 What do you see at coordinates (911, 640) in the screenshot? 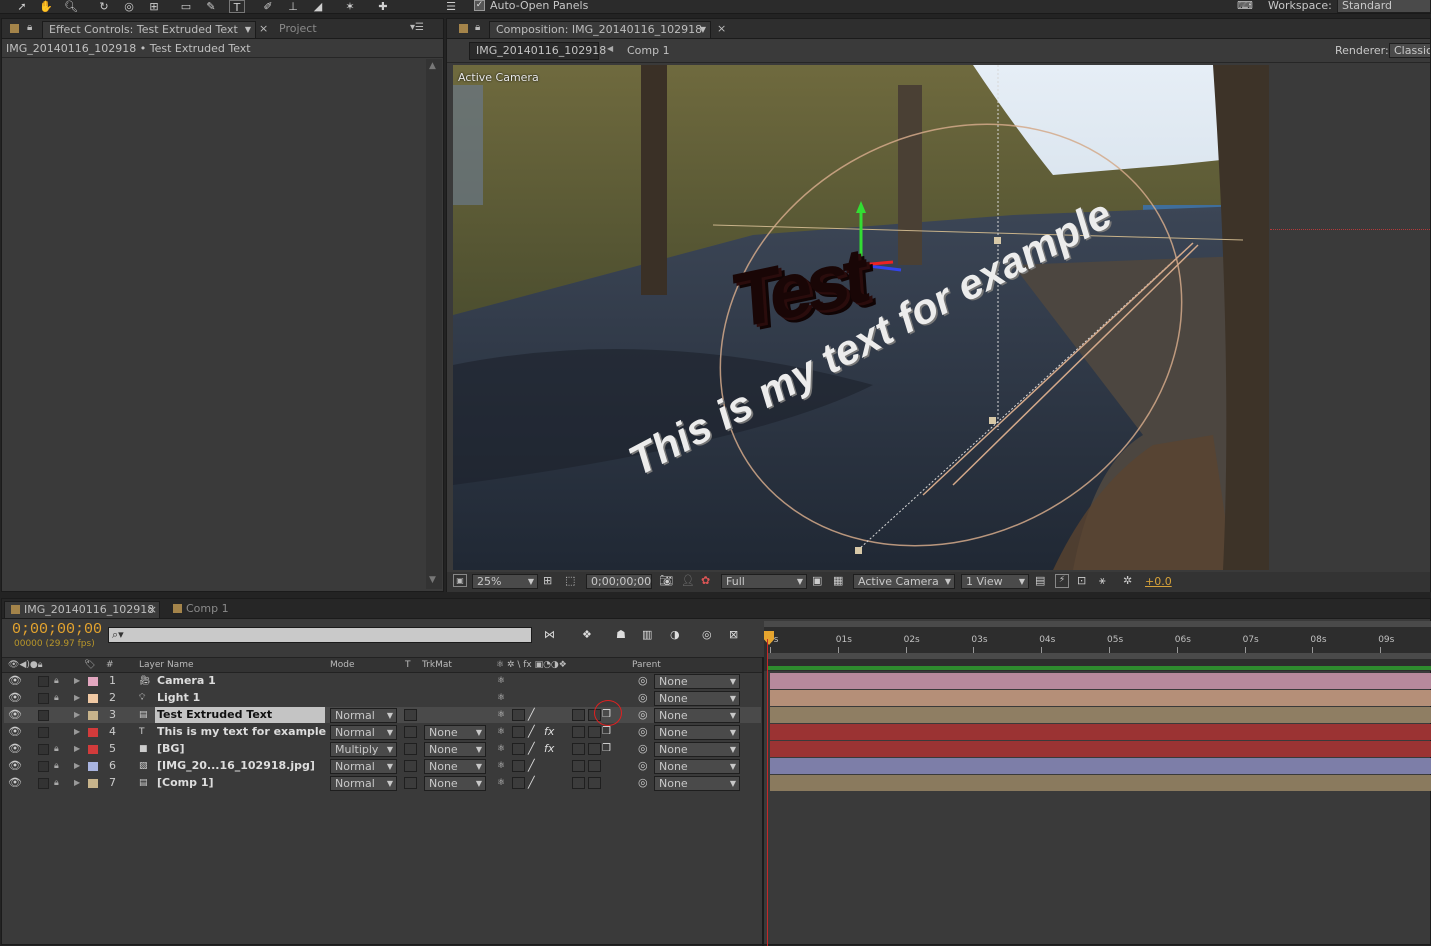
I see `ruler-tick-label: 02s` at bounding box center [911, 640].